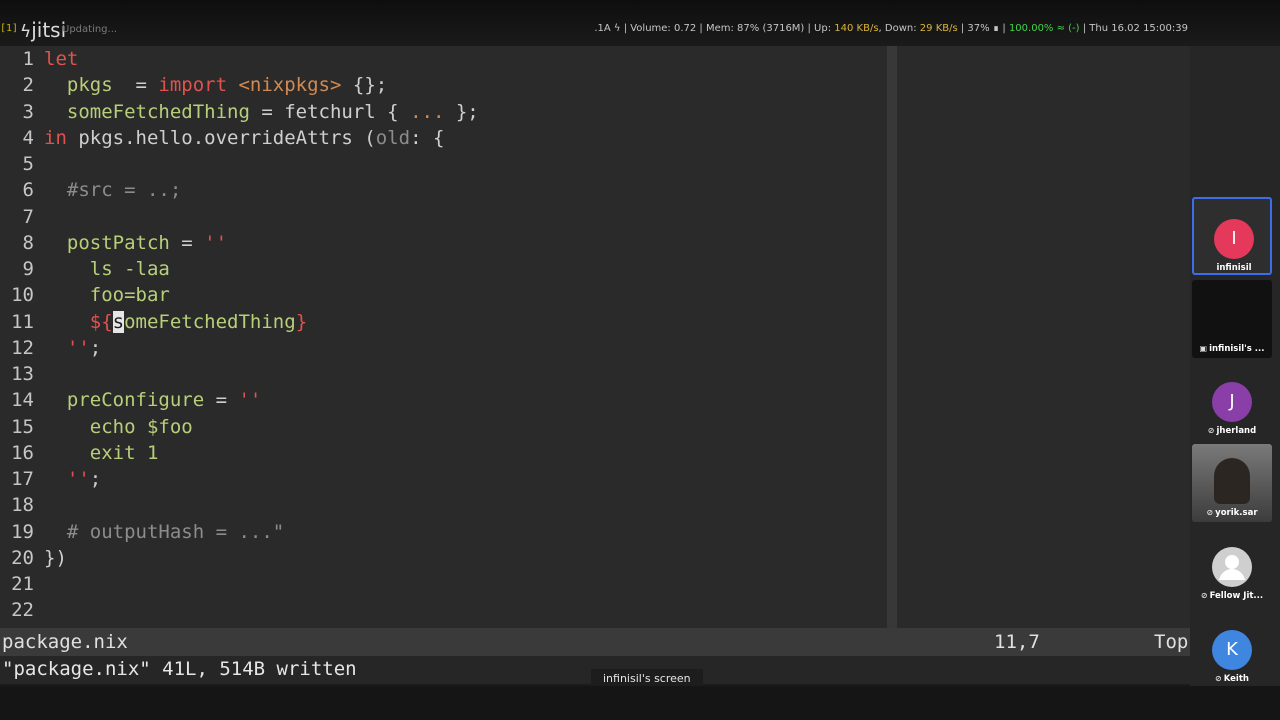  Describe the element at coordinates (393, 137) in the screenshot. I see `code-token: old` at that location.